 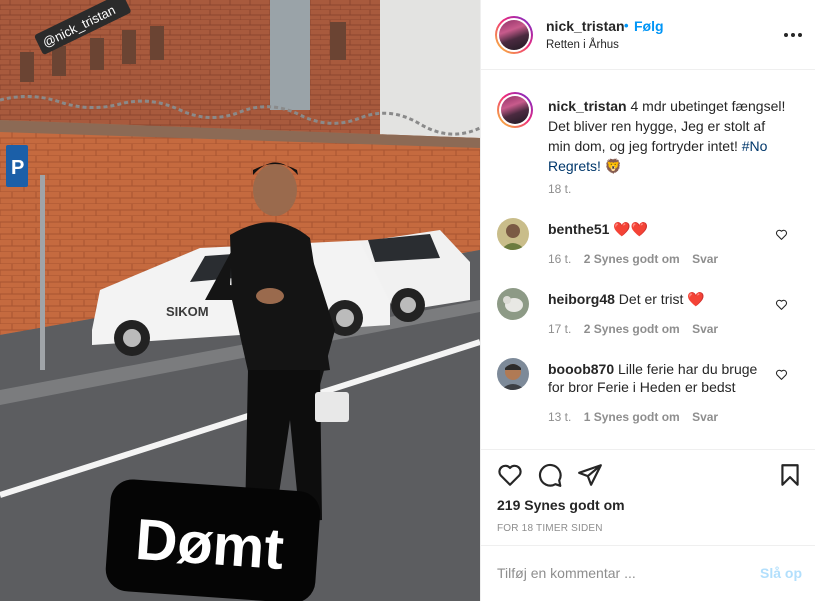 I want to click on author-avatar, so click(x=514, y=35).